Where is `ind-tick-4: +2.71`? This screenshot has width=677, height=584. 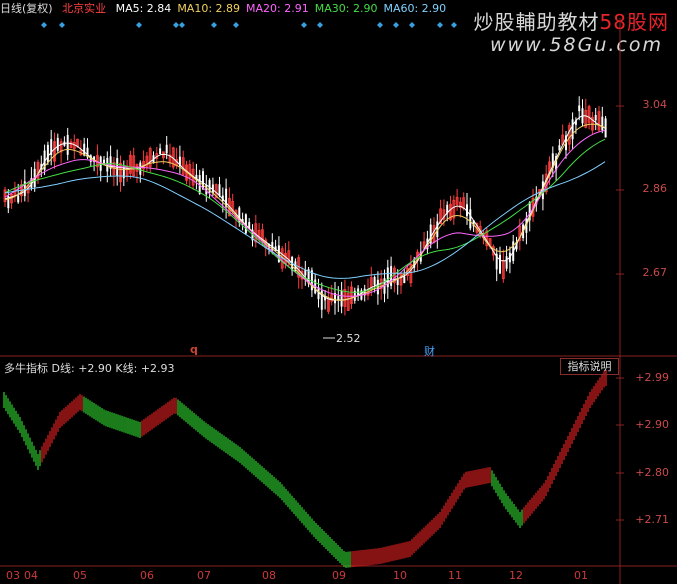 ind-tick-4: +2.71 is located at coordinates (652, 519).